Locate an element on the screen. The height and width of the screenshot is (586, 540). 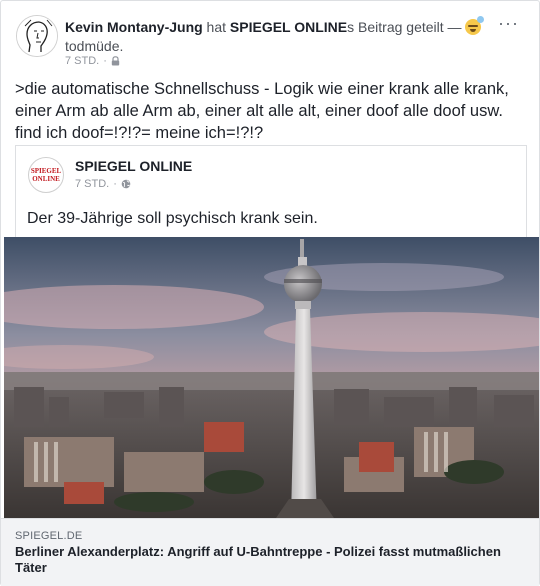
shared-page-name-link: SPIEGEL ONLINE is located at coordinates (133, 166).